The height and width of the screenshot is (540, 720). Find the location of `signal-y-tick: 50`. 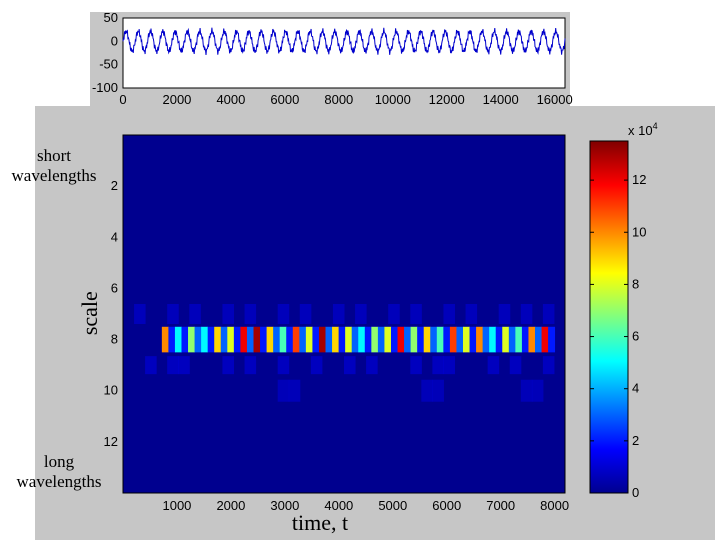

signal-y-tick: 50 is located at coordinates (111, 17).